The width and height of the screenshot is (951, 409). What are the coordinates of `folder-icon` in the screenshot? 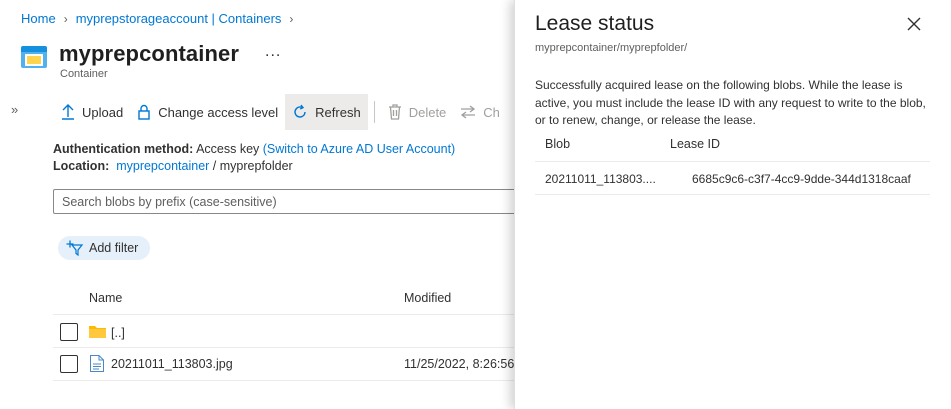 It's located at (97, 332).